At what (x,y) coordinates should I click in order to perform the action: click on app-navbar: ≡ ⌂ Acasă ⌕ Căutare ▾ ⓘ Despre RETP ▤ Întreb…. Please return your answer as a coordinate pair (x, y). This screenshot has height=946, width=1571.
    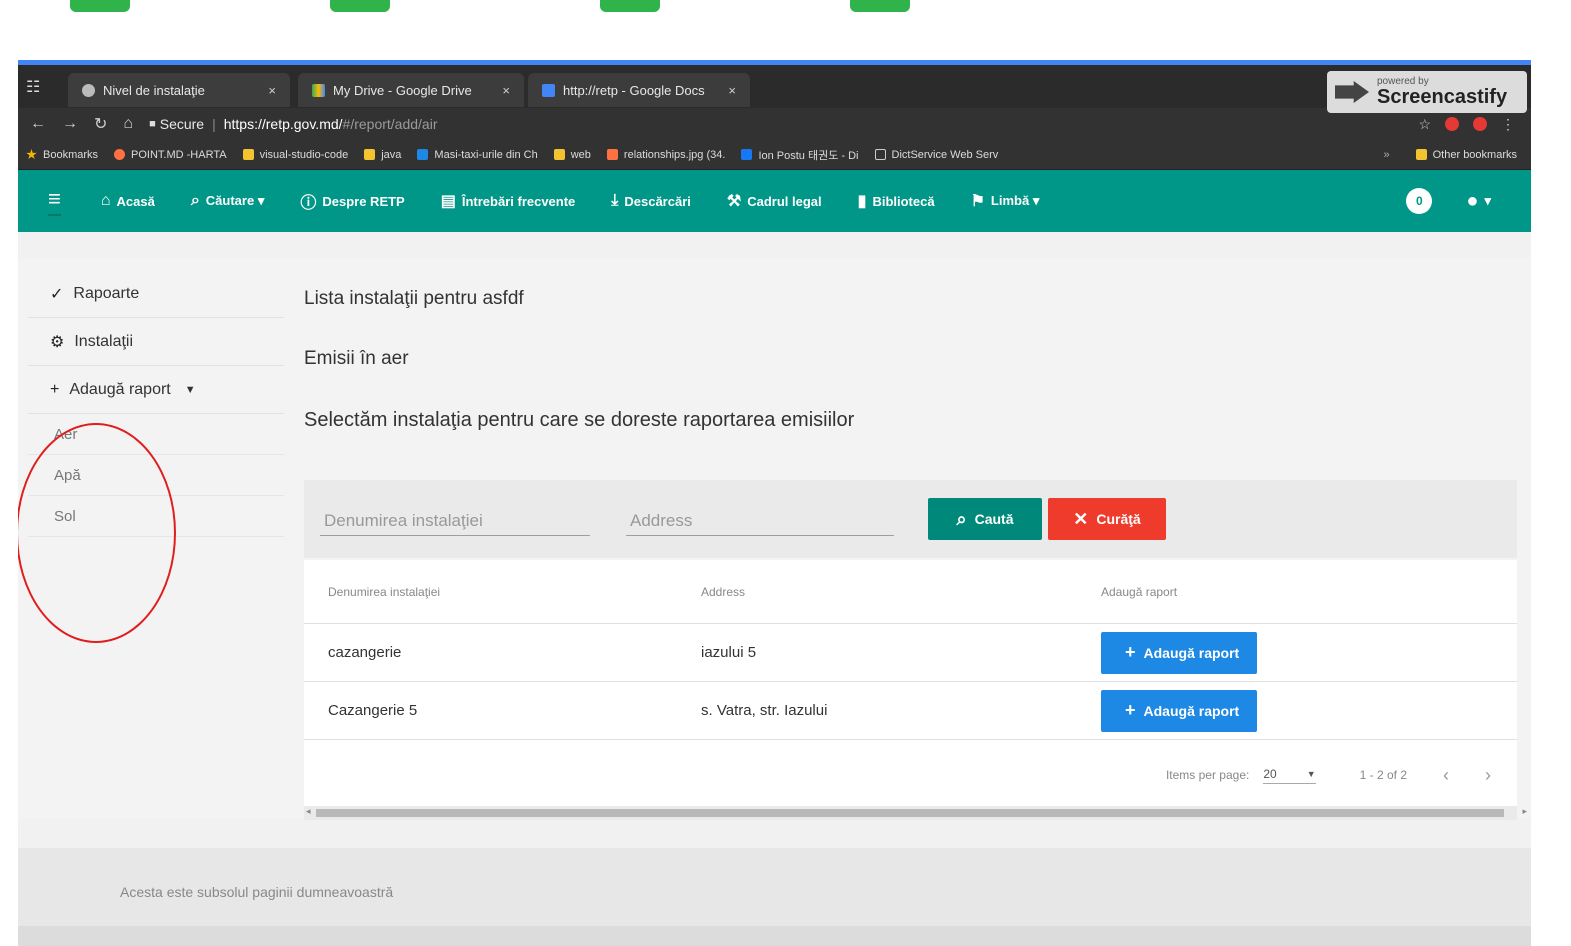
    Looking at the image, I should click on (774, 201).